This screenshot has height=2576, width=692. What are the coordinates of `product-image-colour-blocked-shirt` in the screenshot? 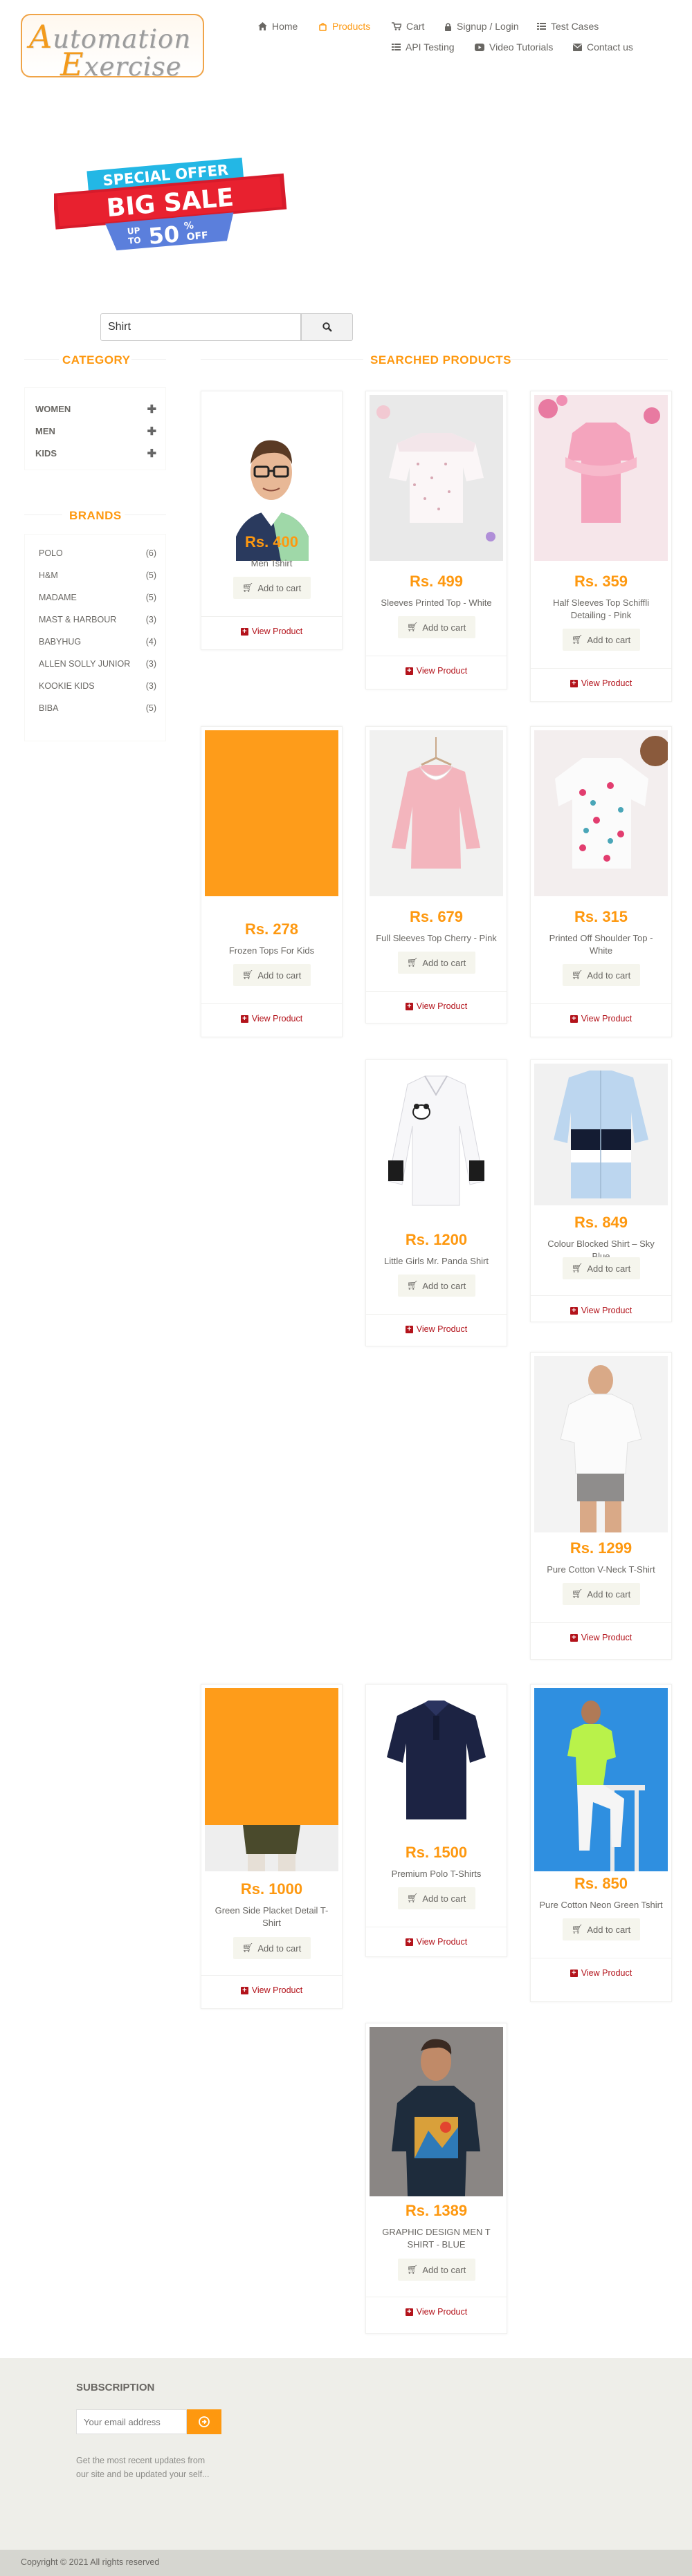 It's located at (601, 1134).